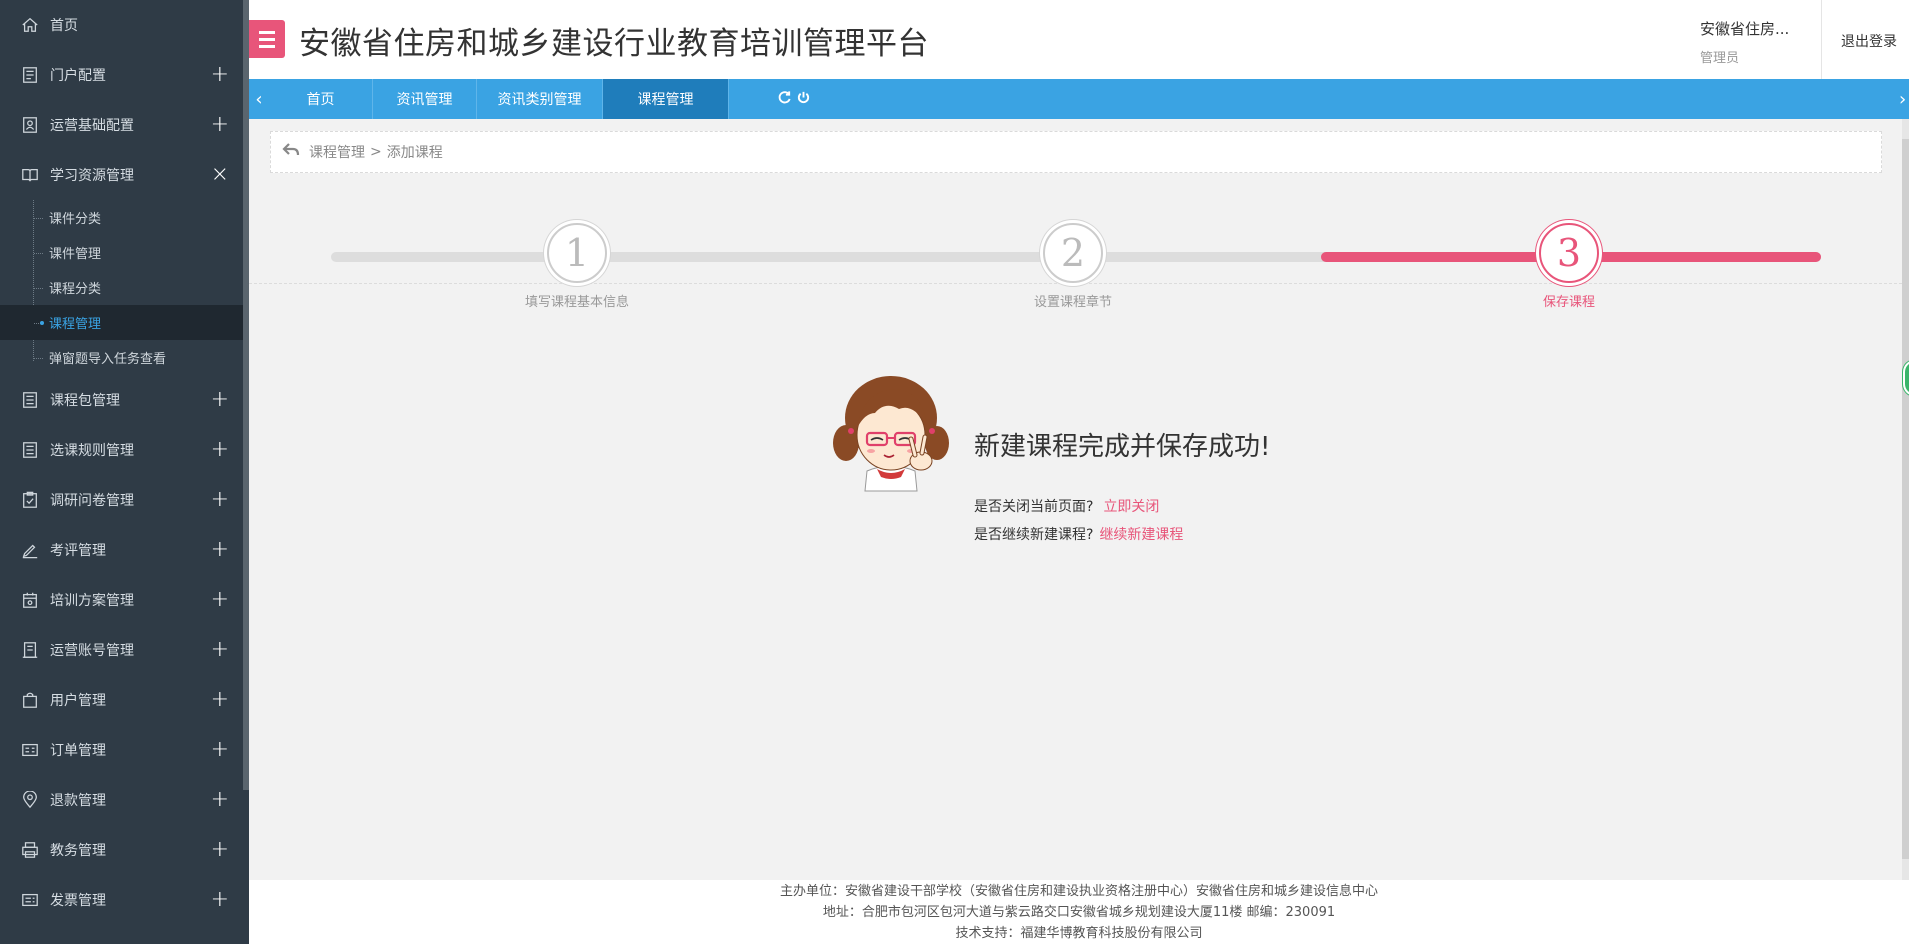  What do you see at coordinates (78, 76) in the screenshot?
I see `sidebar-item-label: 门户配置` at bounding box center [78, 76].